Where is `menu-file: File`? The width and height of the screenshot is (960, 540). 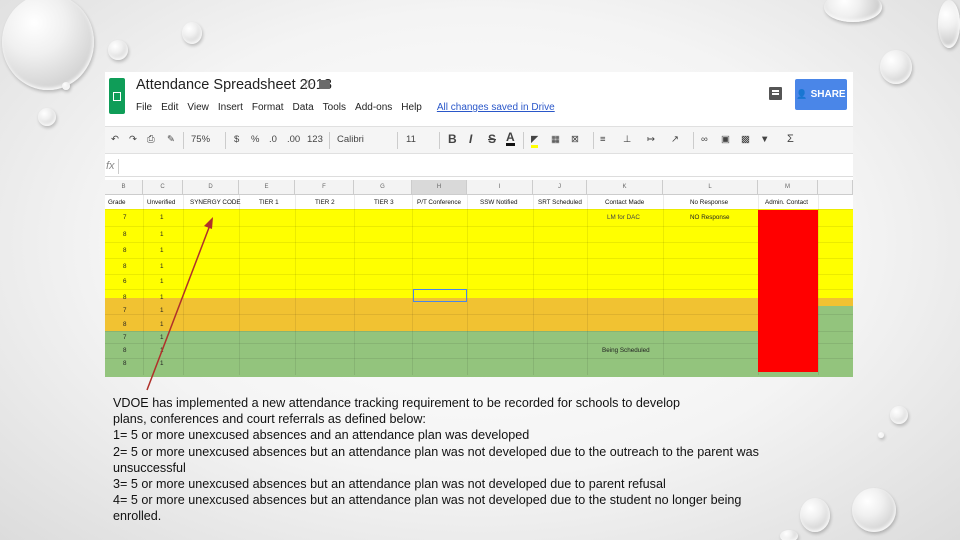 menu-file: File is located at coordinates (144, 107).